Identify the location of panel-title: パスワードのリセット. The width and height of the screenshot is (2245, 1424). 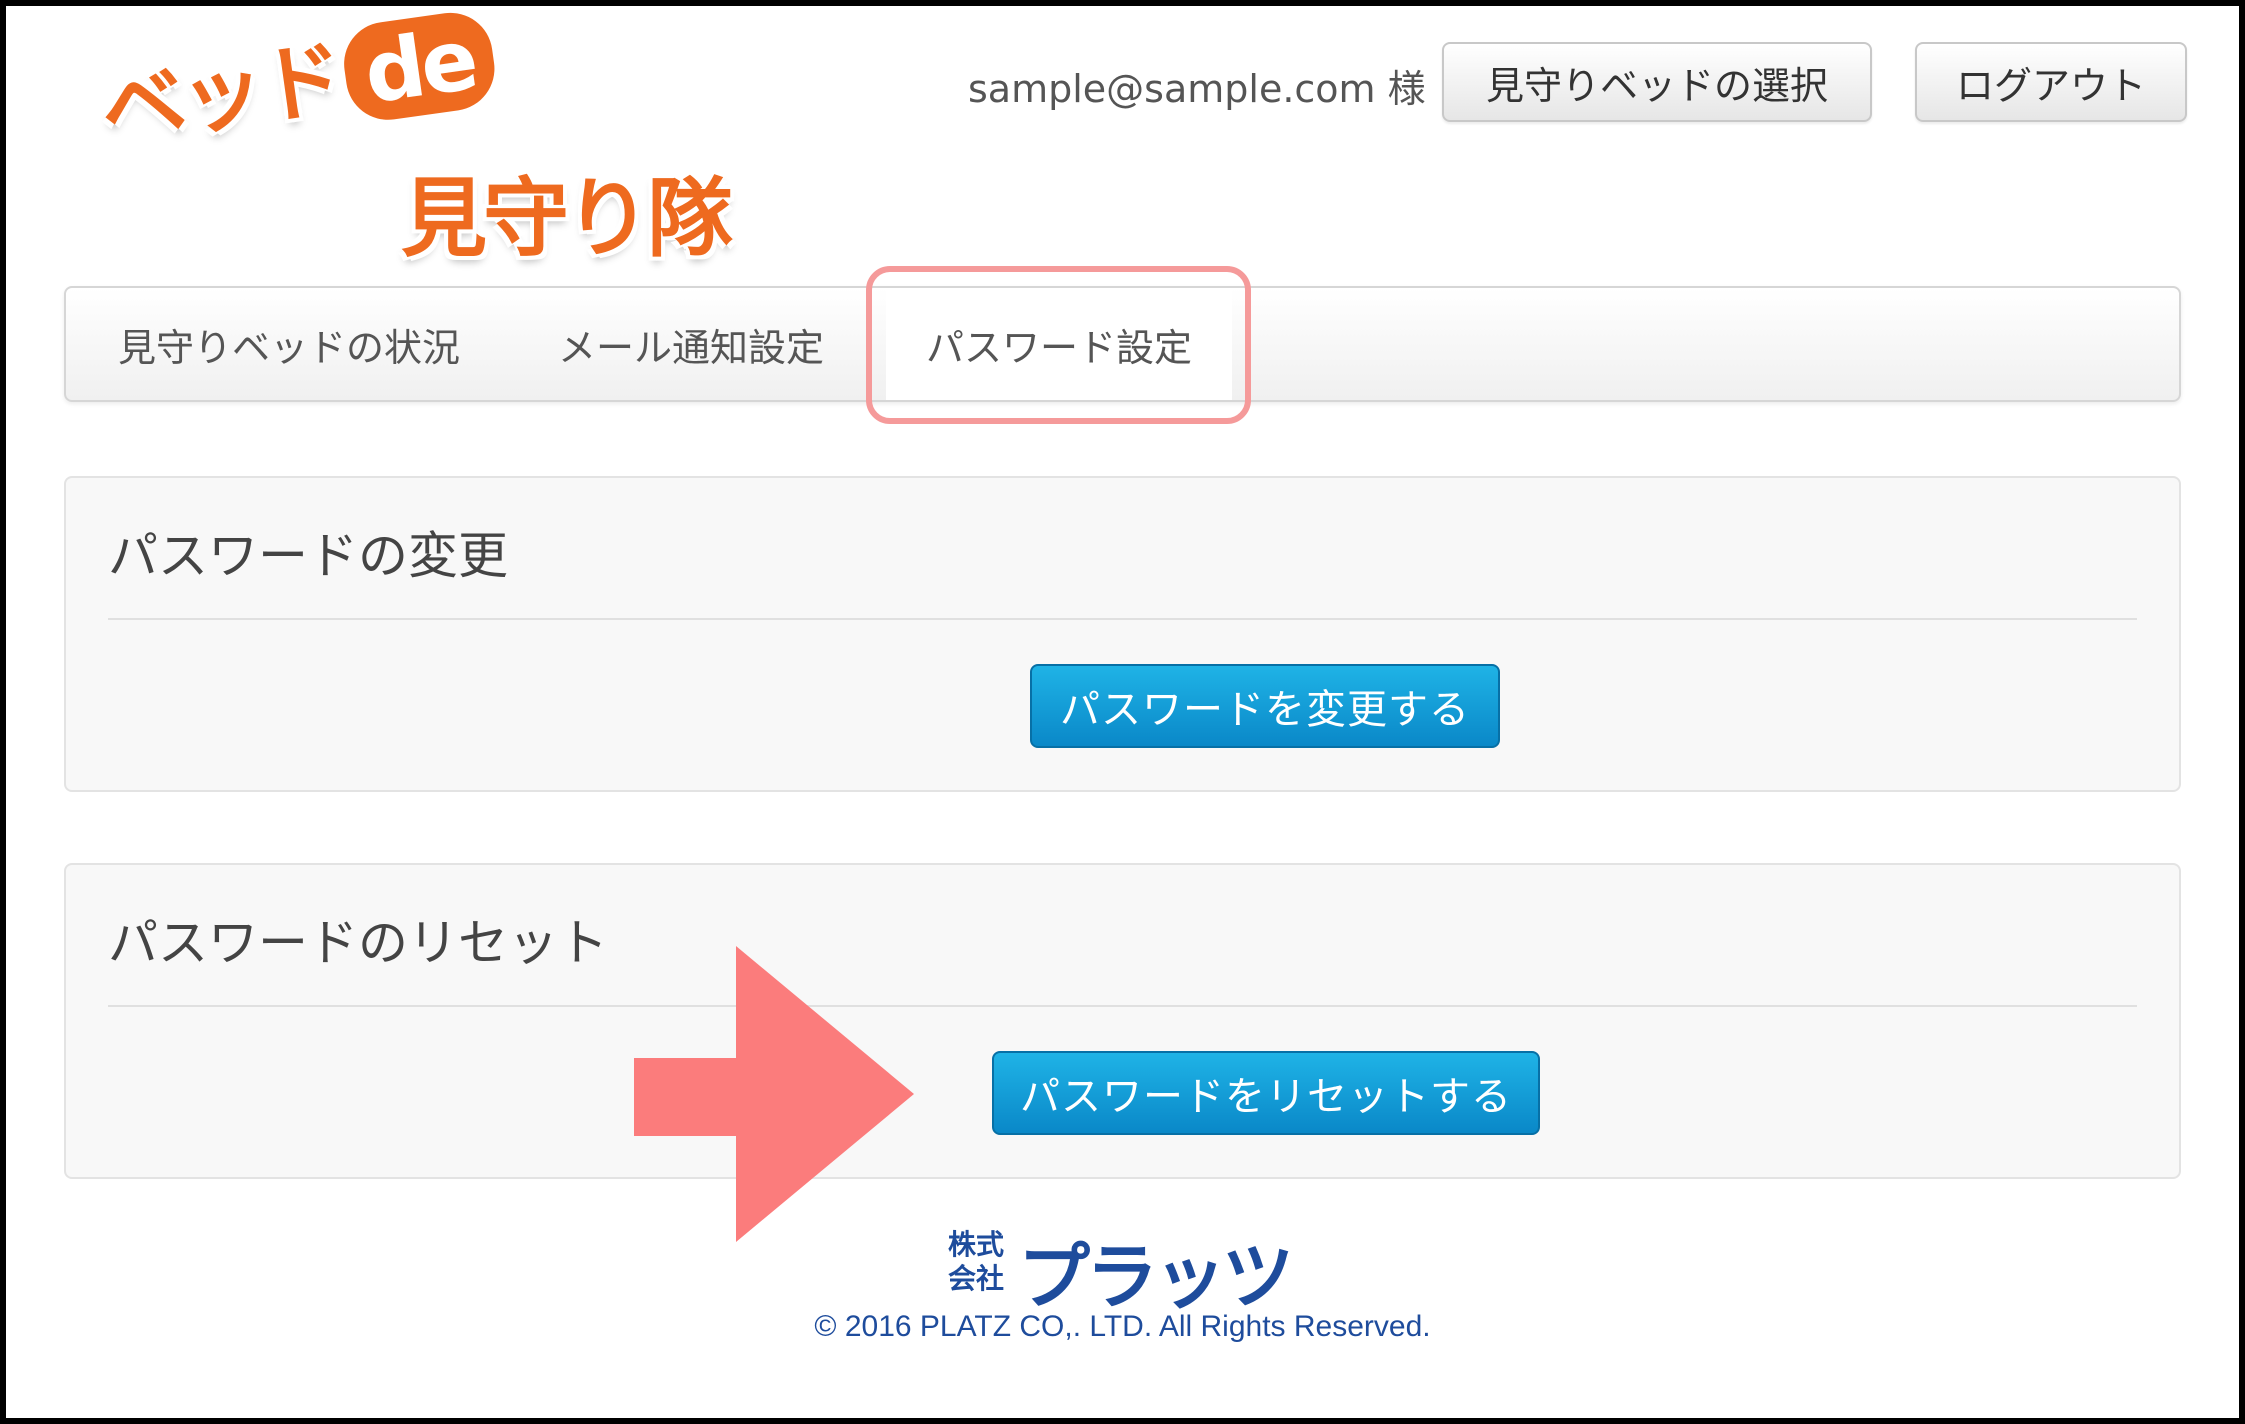
(358, 943).